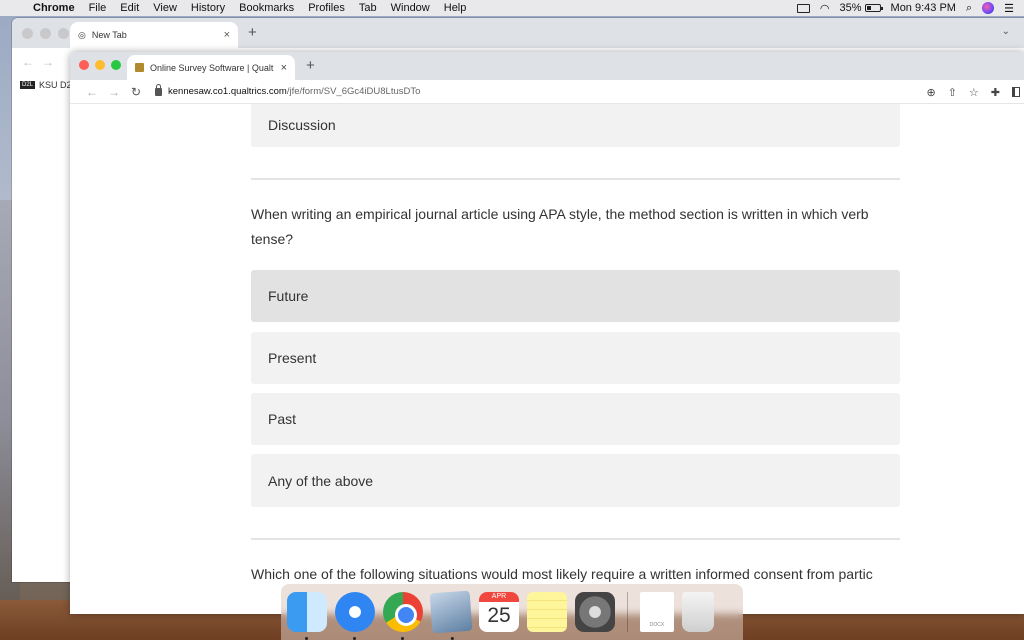  What do you see at coordinates (455, 8) in the screenshot?
I see `menu-help: Help` at bounding box center [455, 8].